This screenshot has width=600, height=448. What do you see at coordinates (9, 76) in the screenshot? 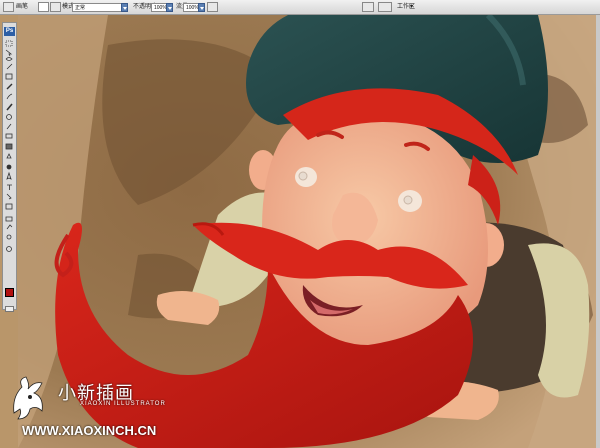
I see `crop-tool-icon` at bounding box center [9, 76].